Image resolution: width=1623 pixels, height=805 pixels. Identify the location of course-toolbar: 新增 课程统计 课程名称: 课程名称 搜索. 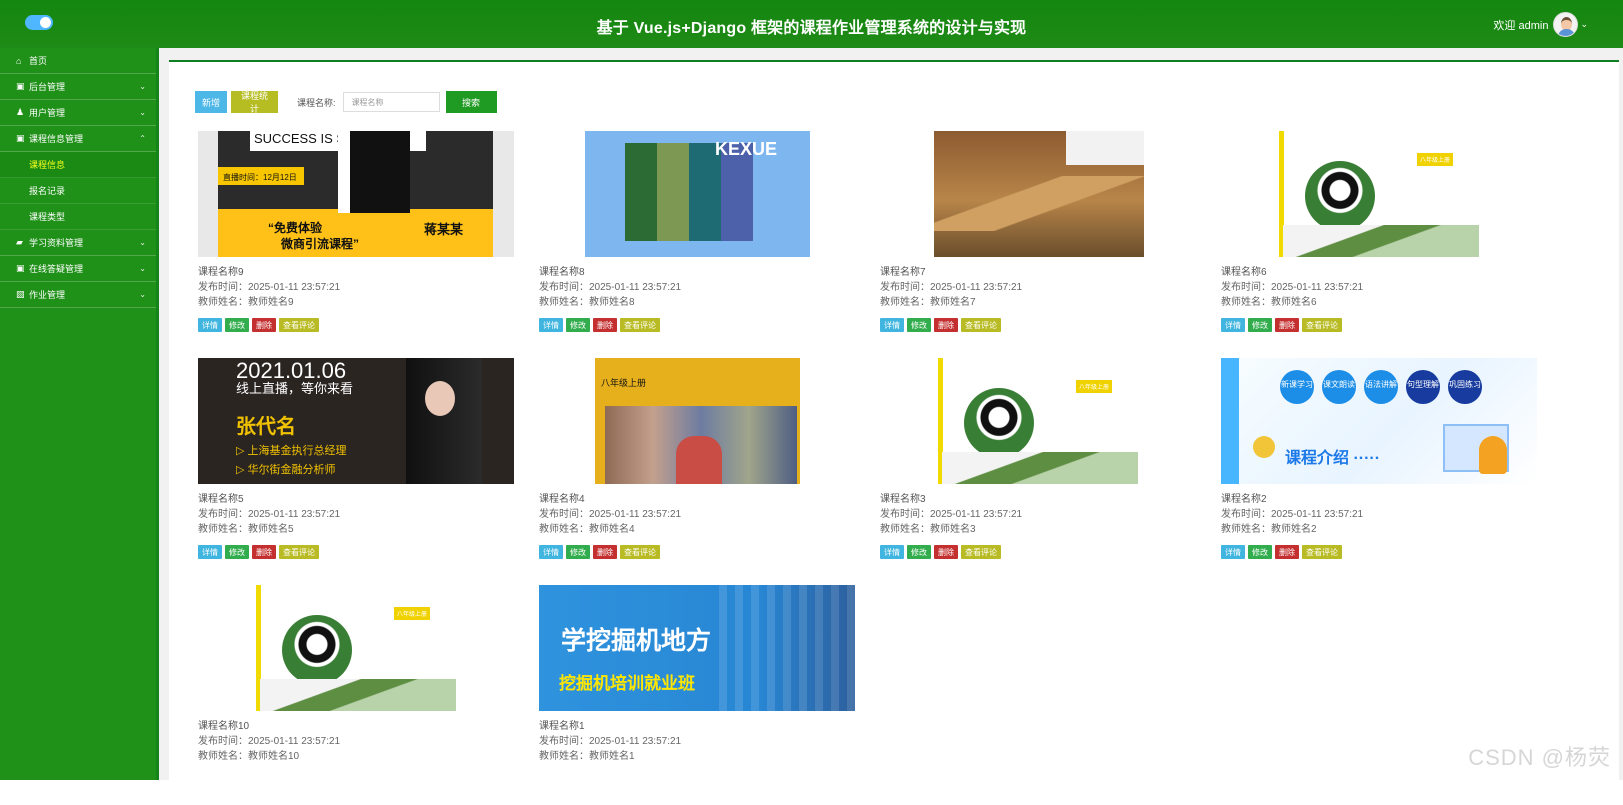
(346, 102).